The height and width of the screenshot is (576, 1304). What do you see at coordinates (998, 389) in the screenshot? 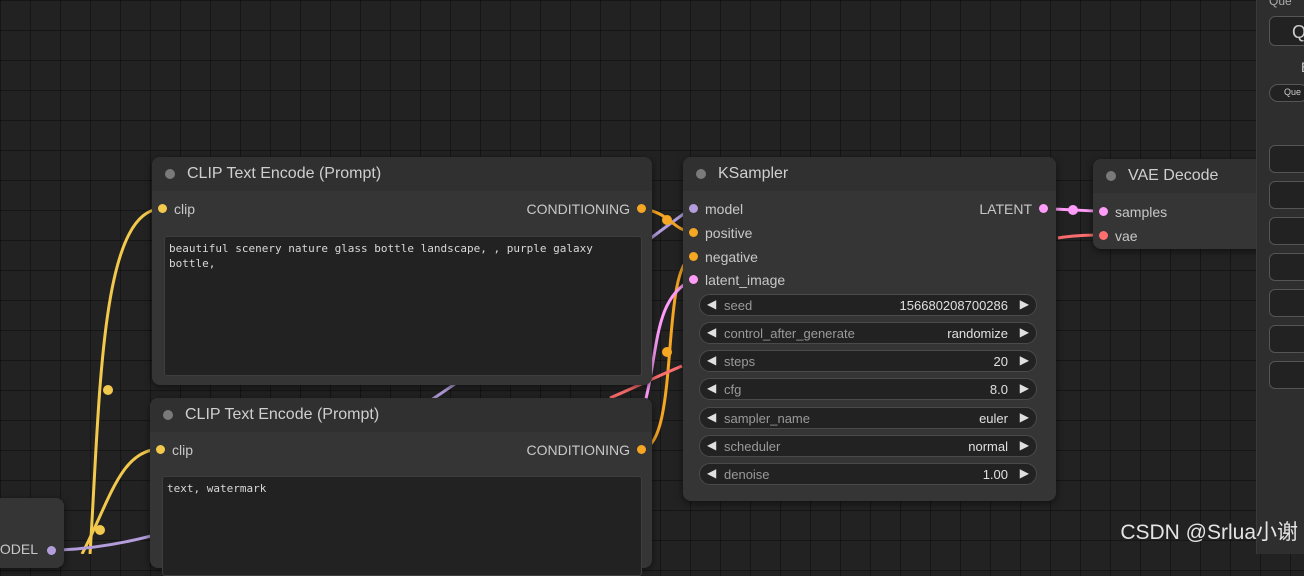
I see `widget-value: 8.0` at bounding box center [998, 389].